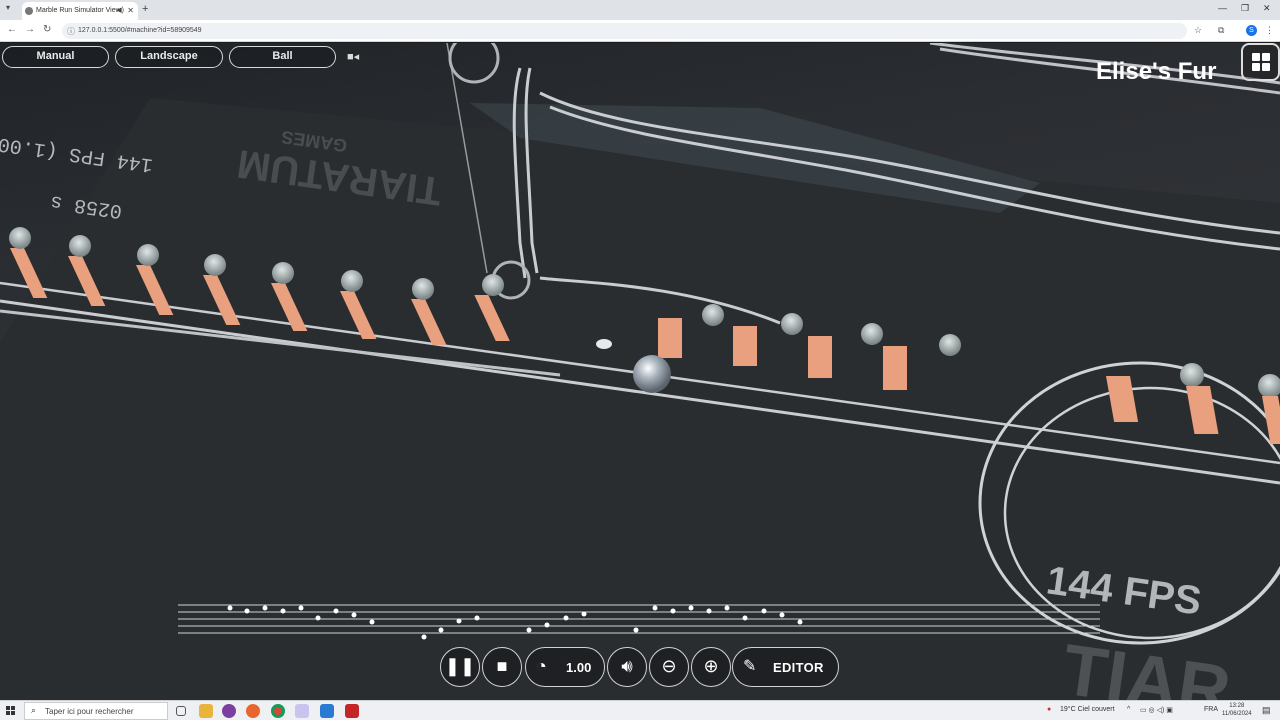 The height and width of the screenshot is (720, 1280). Describe the element at coordinates (327, 711) in the screenshot. I see `vscode-icon` at that location.